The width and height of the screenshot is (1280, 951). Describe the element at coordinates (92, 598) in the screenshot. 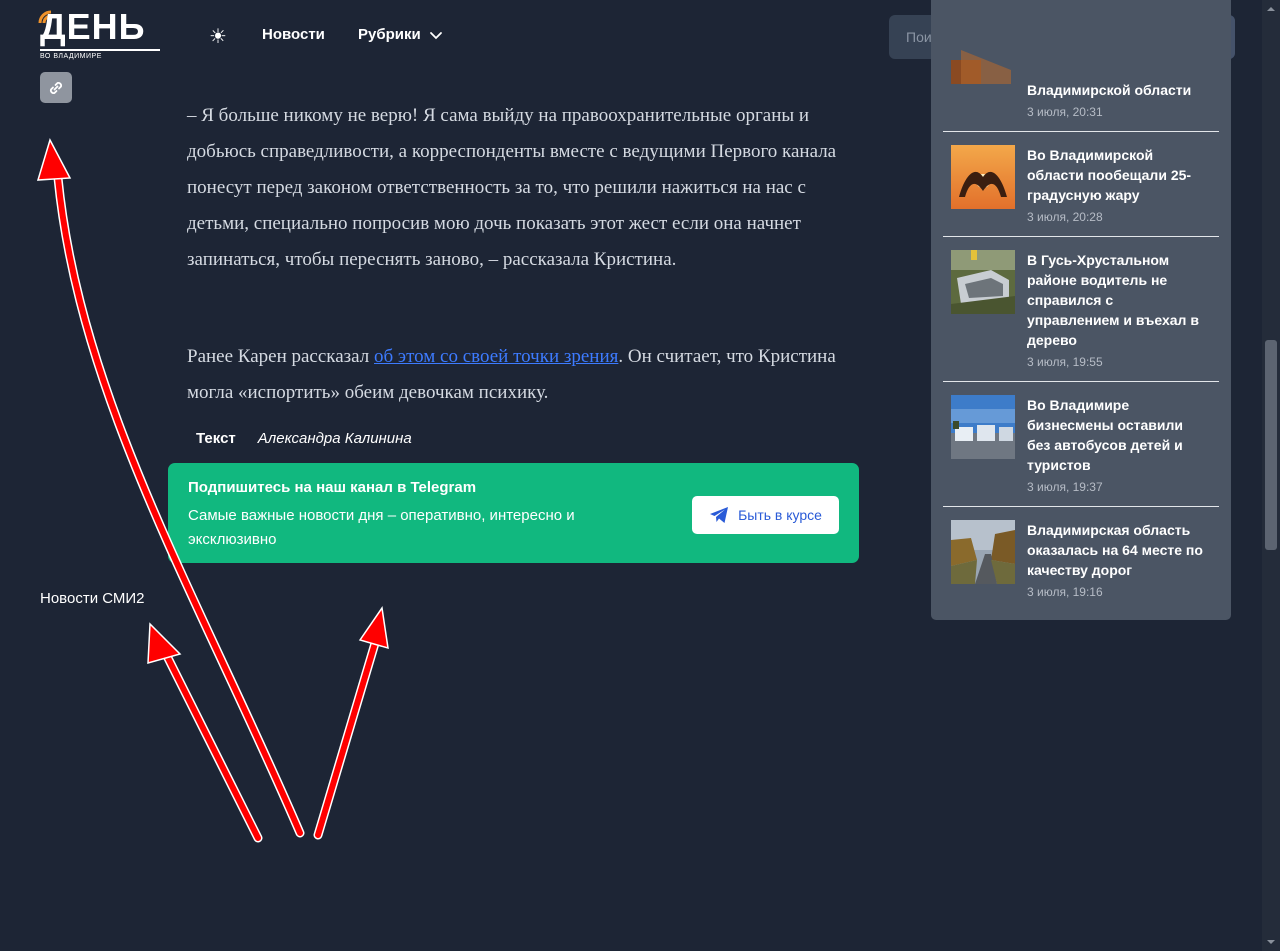

I see `smi2-news-heading: Новости СМИ2` at that location.